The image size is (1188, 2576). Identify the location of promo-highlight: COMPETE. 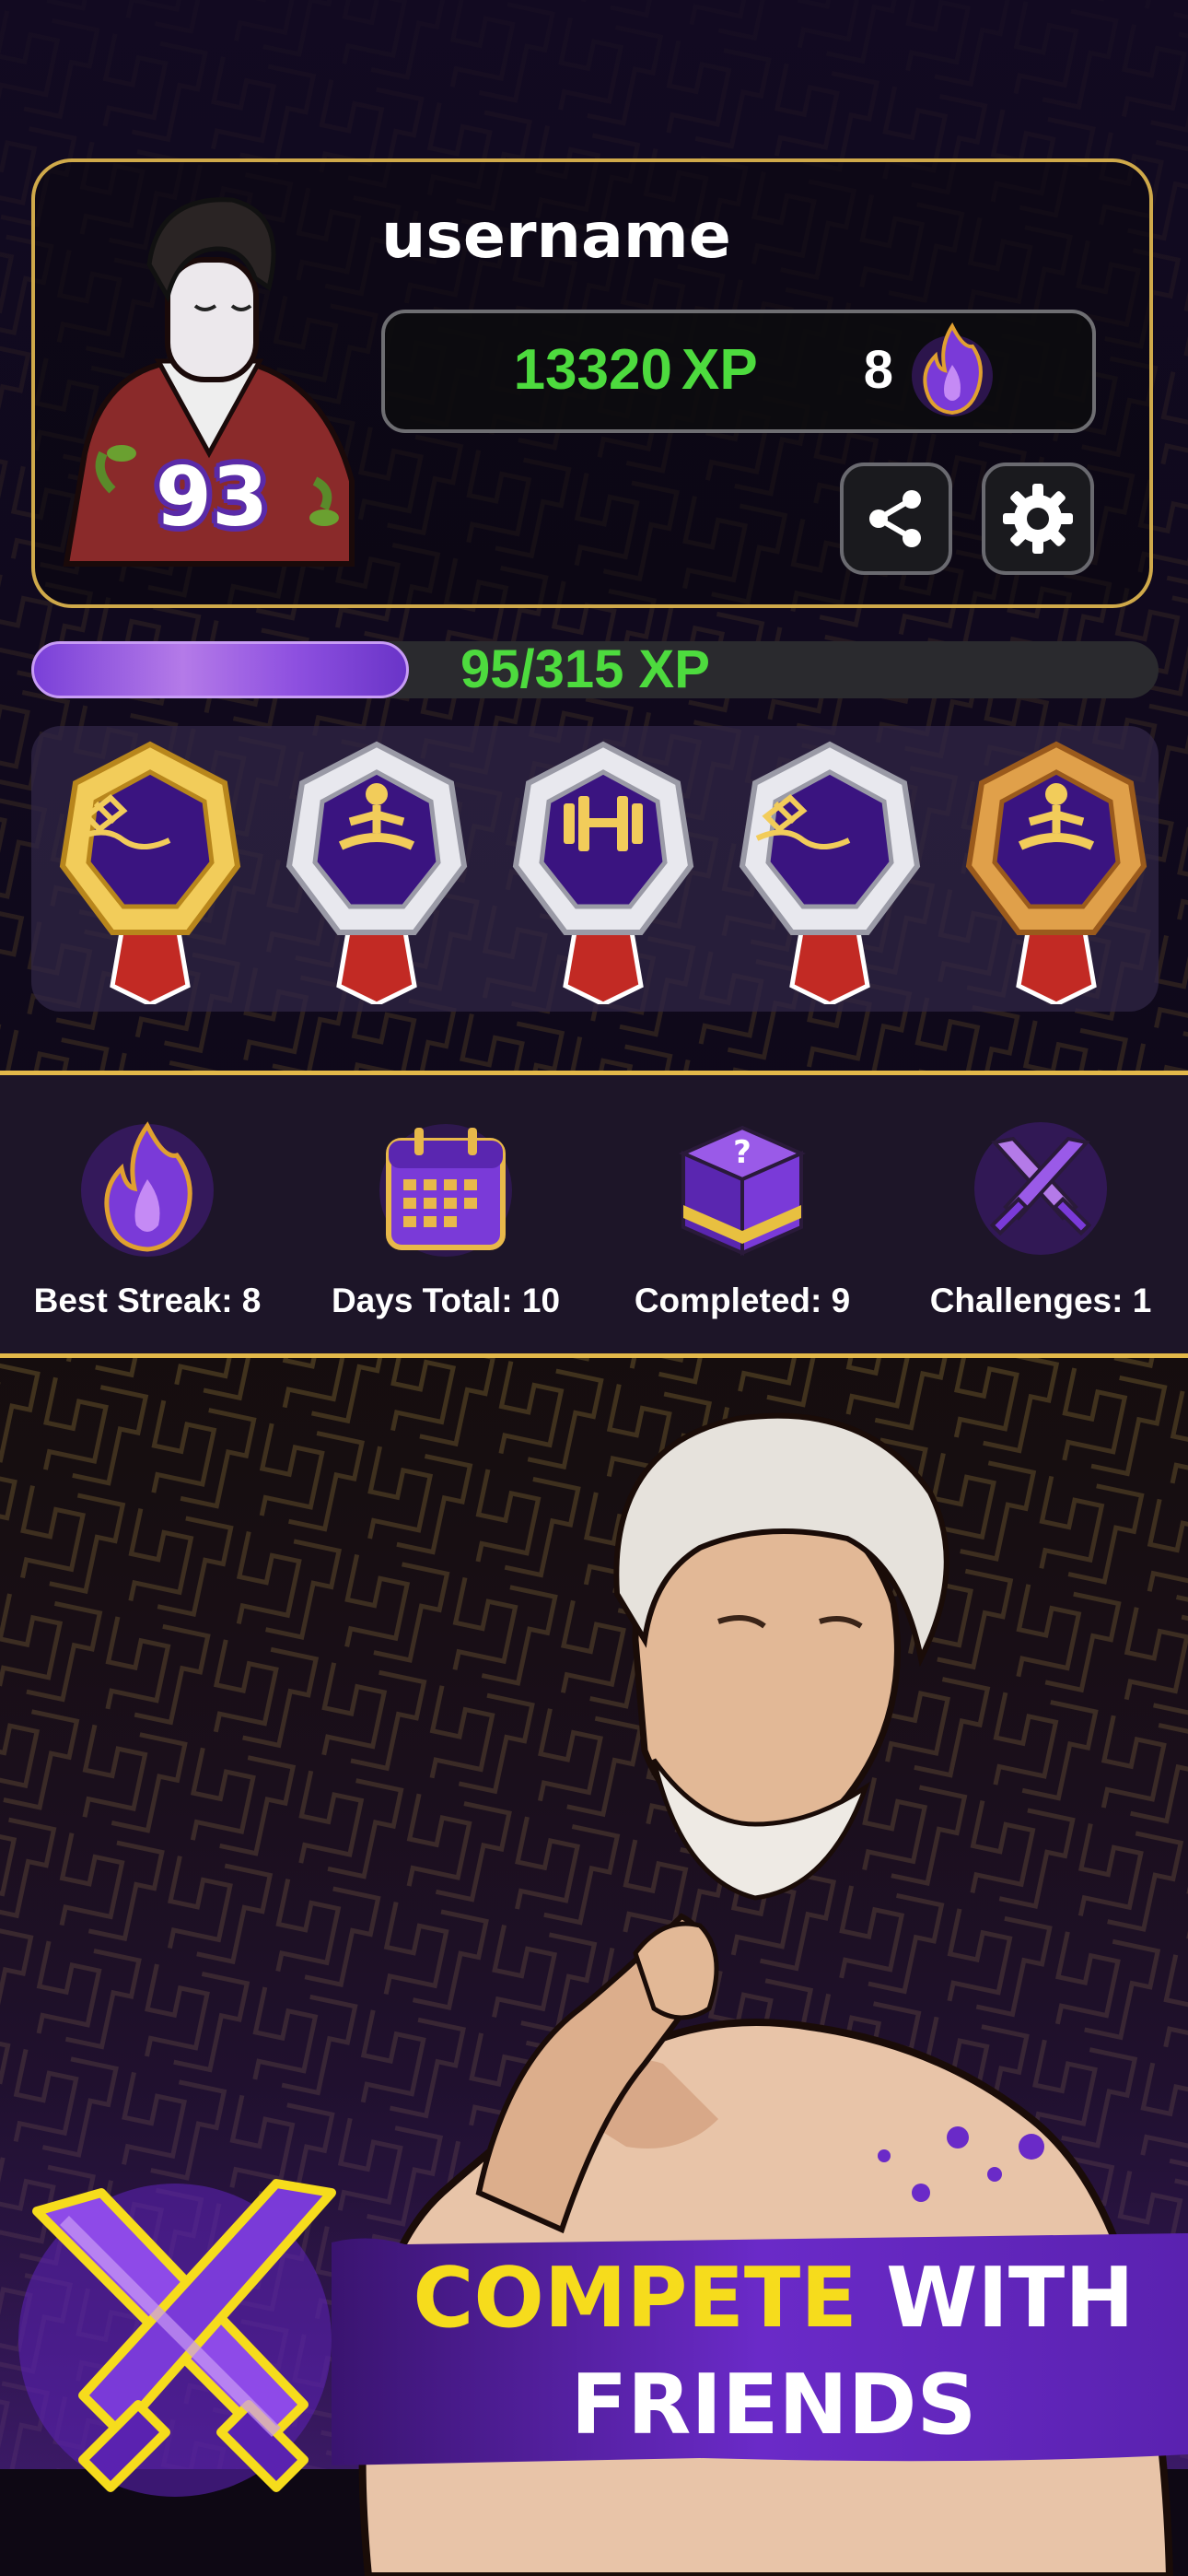
(635, 2298).